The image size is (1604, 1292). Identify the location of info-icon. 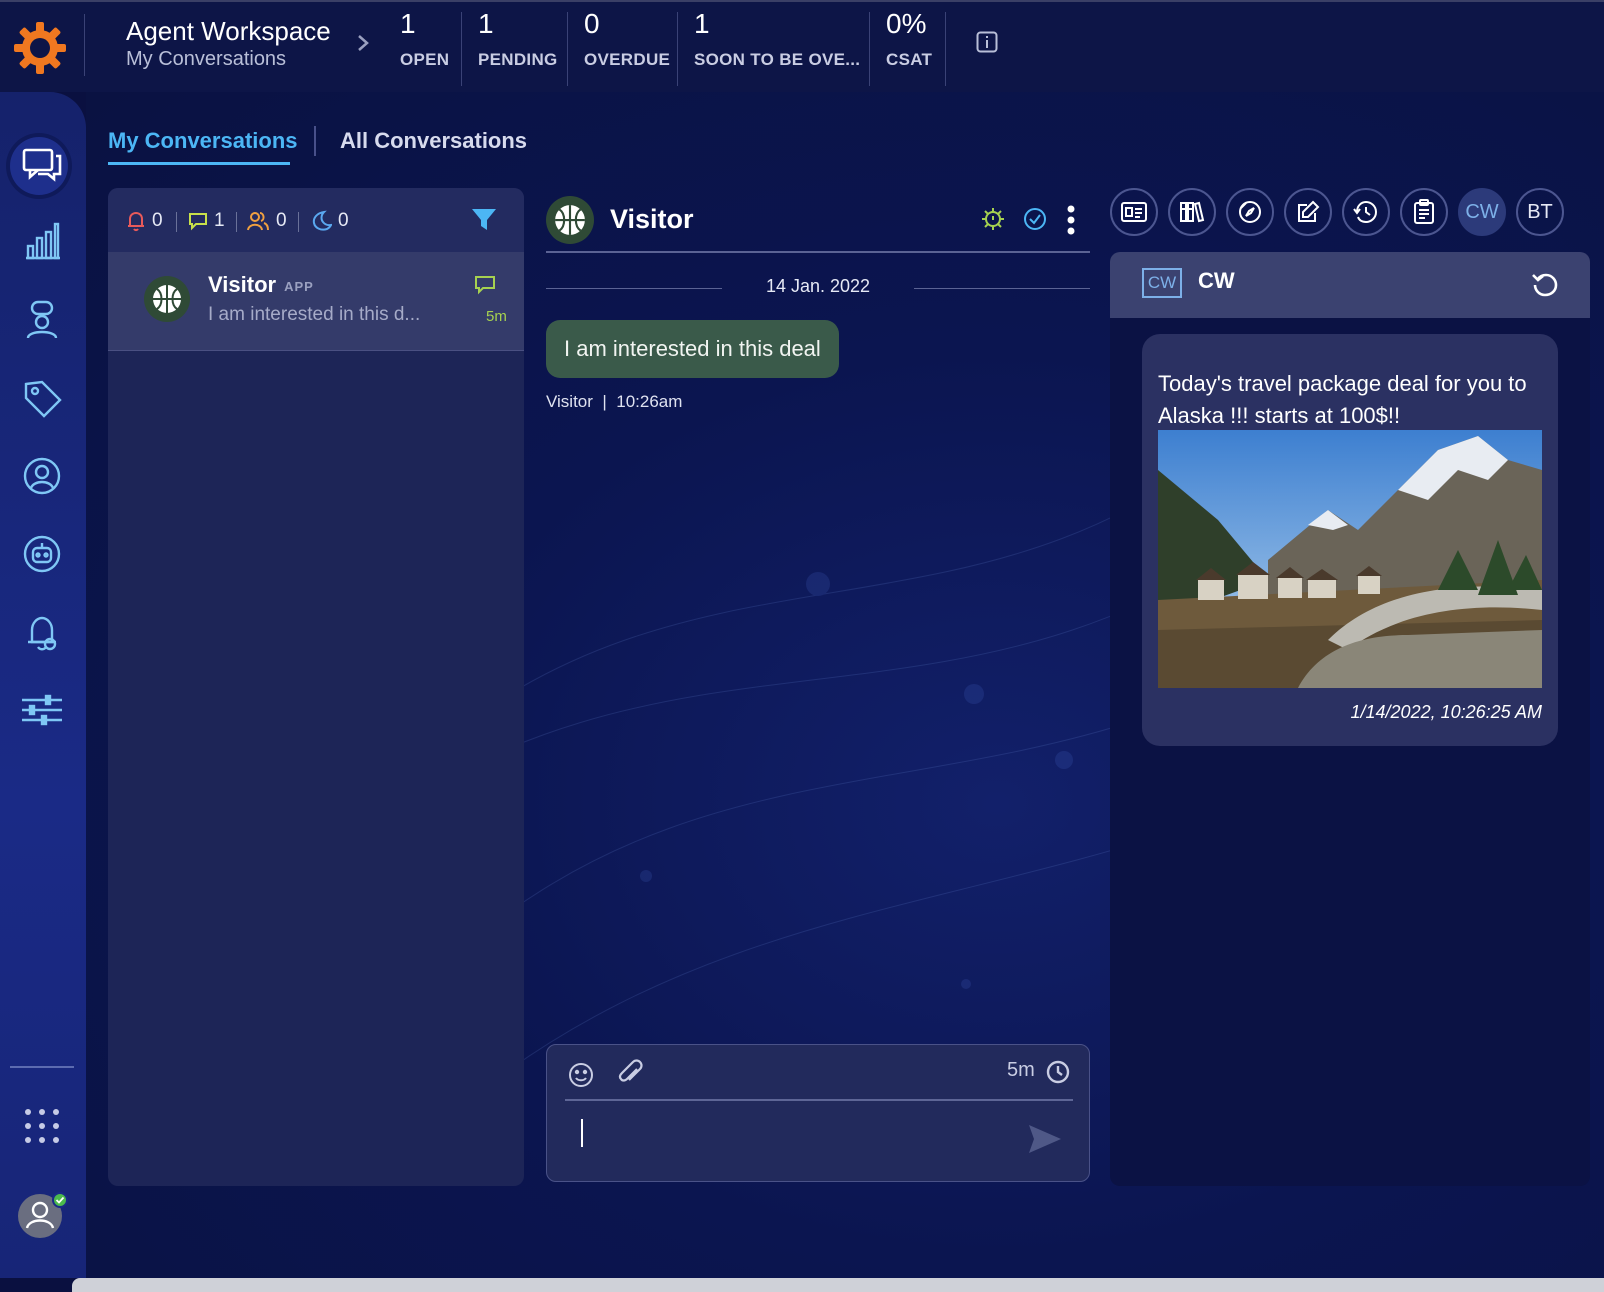
(987, 42).